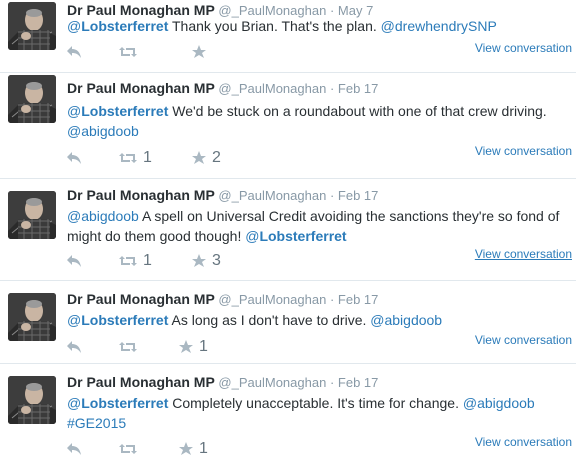 This screenshot has height=466, width=576. Describe the element at coordinates (269, 320) in the screenshot. I see `tweet-body: As long as I don't have to drive.` at that location.